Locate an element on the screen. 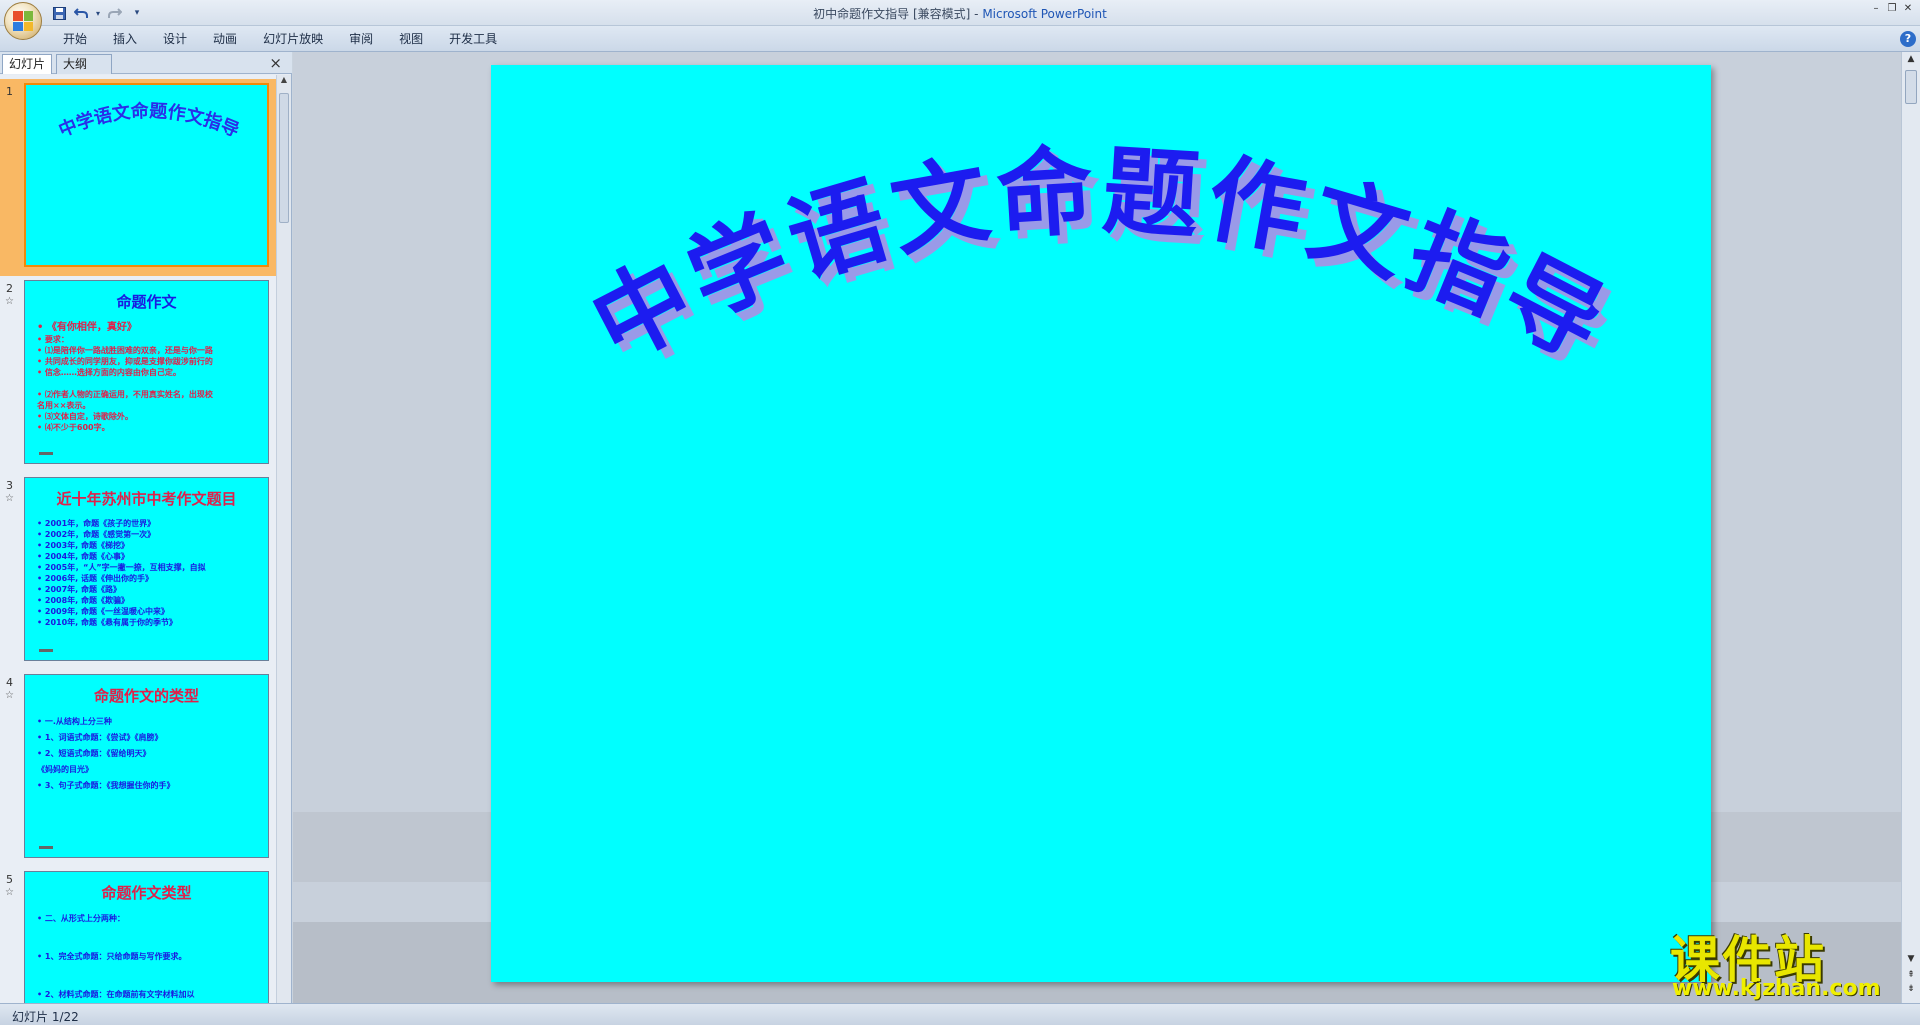  thumbnail-line: 名用××表示。 is located at coordinates (64, 405).